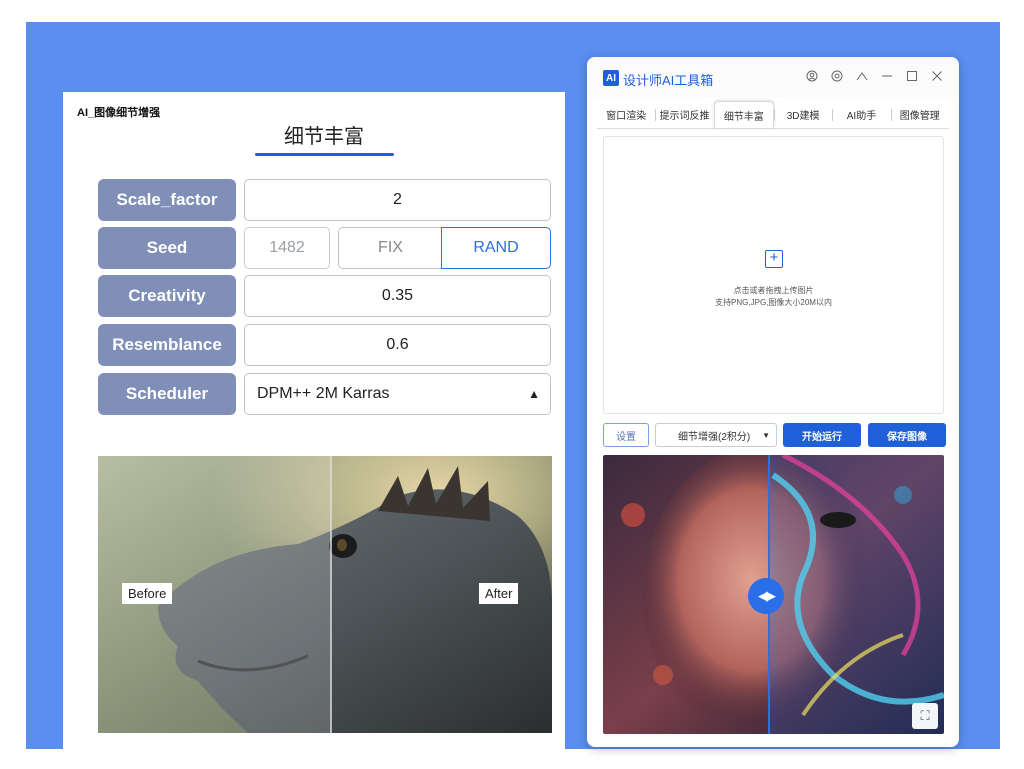 The height and width of the screenshot is (769, 1024). Describe the element at coordinates (861, 114) in the screenshot. I see `tab-ai-assistant: AI助手` at that location.